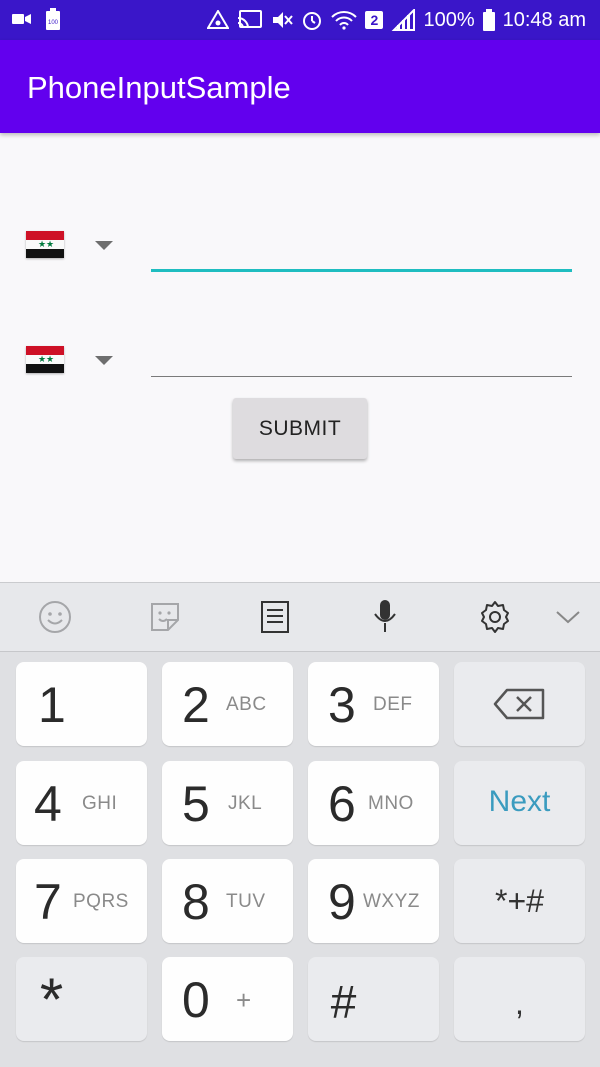  I want to click on key-2: 2 ABC, so click(227, 704).